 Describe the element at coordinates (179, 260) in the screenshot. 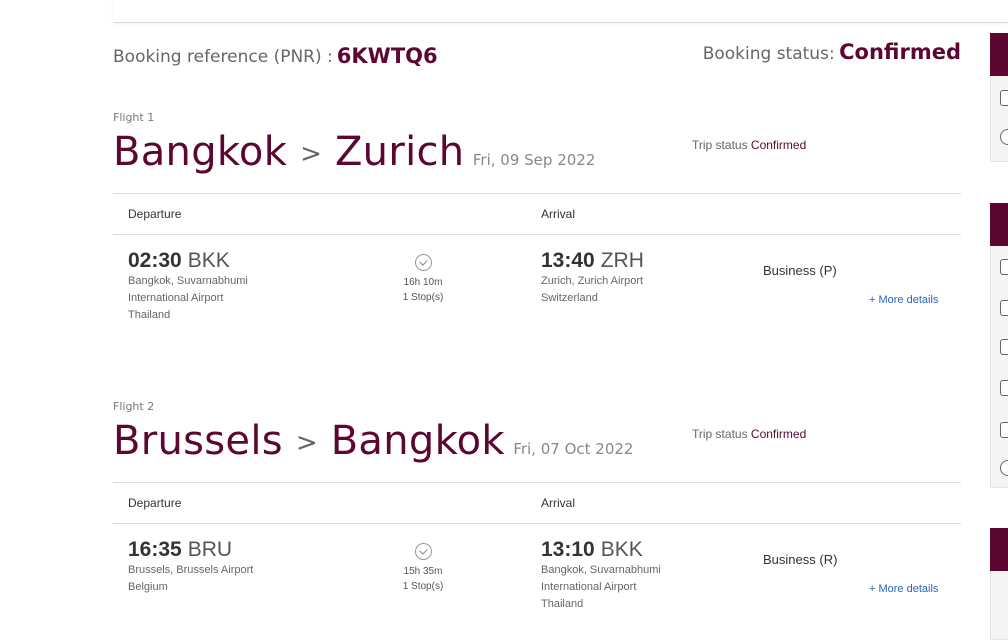

I see `departure-time: 02:30 BKK` at that location.